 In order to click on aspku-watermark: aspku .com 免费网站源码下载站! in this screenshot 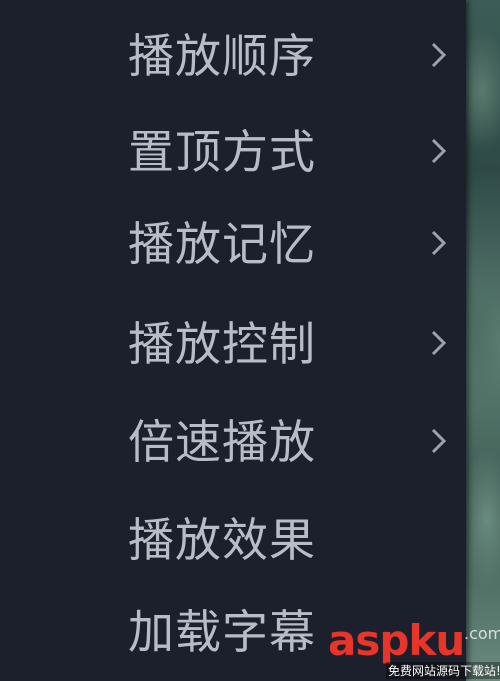, I will do `click(414, 649)`.